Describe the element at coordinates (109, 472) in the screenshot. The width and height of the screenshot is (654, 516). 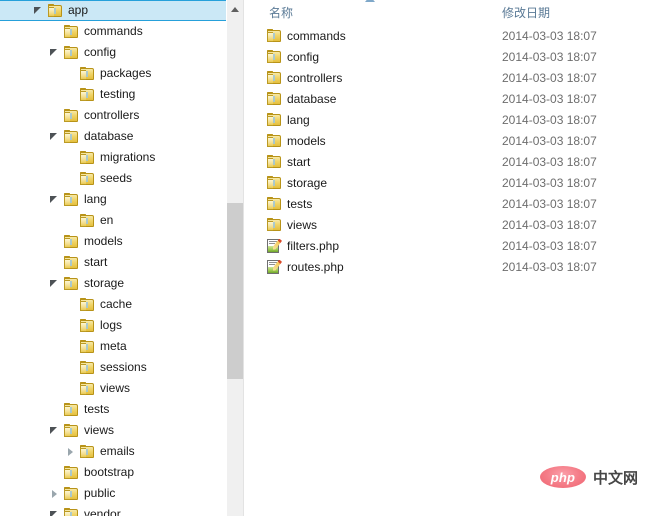
I see `tree-item-label: bootstrap` at that location.